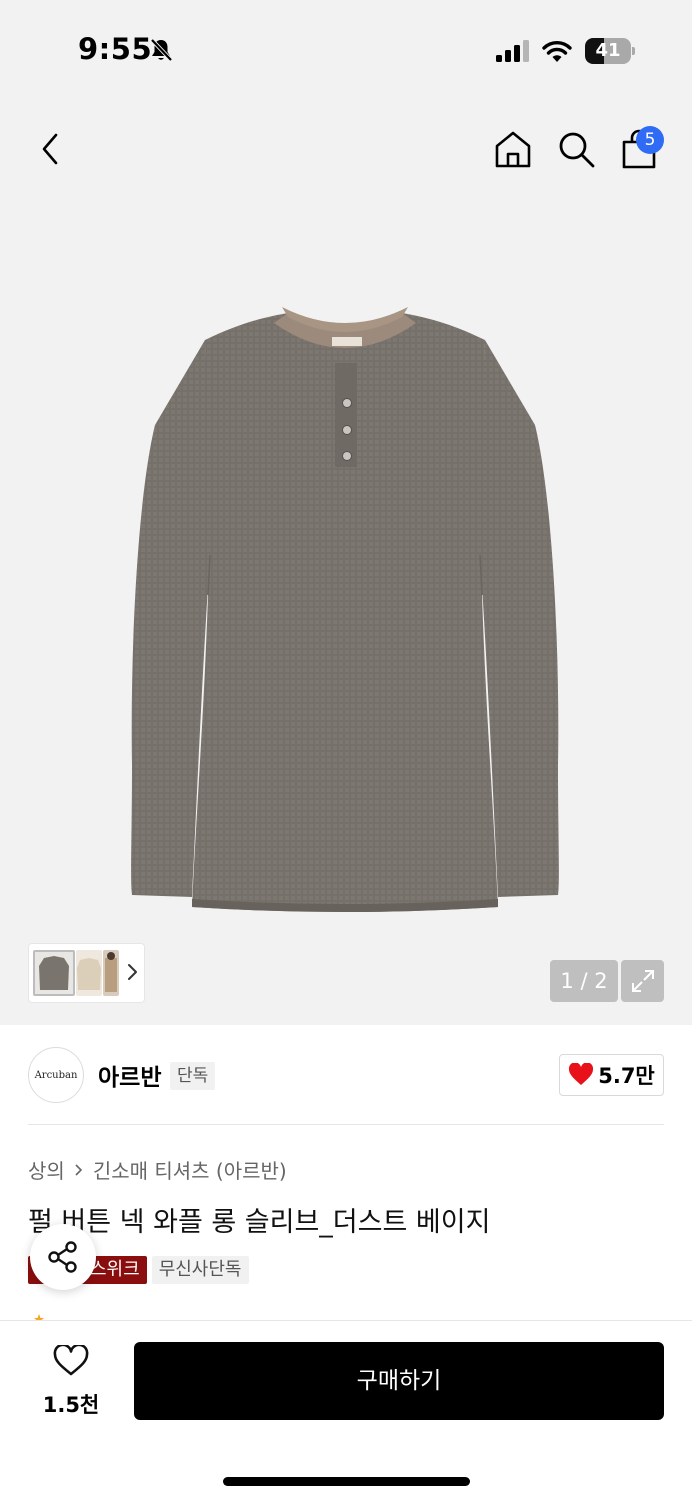 The image size is (692, 1500). Describe the element at coordinates (71, 1380) in the screenshot. I see `wishlist-button: 1.5천` at that location.